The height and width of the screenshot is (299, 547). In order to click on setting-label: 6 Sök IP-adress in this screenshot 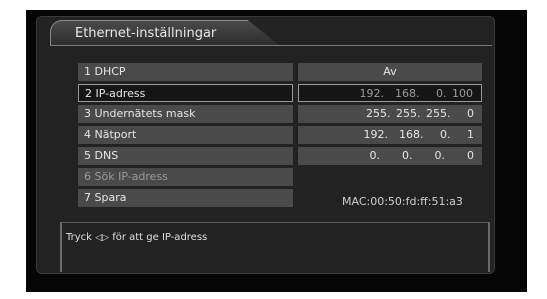, I will do `click(185, 177)`.